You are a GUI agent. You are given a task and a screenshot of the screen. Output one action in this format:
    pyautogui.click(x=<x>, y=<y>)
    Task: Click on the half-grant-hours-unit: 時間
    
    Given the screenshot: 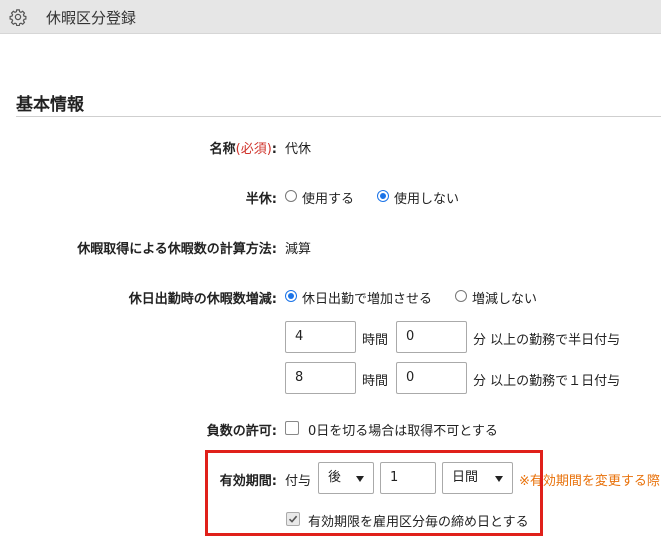 What is the action you would take?
    pyautogui.click(x=375, y=340)
    